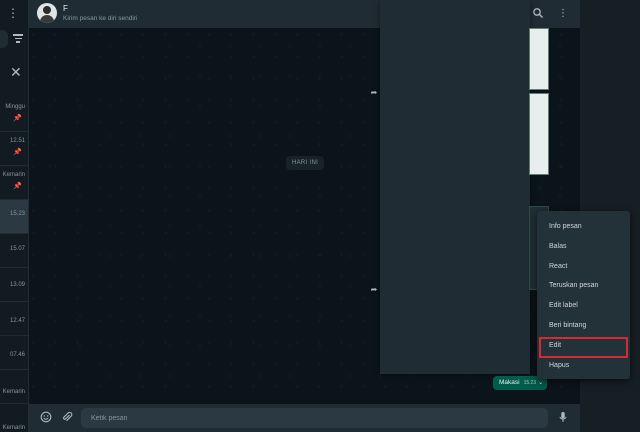  I want to click on avatar, so click(47, 13).